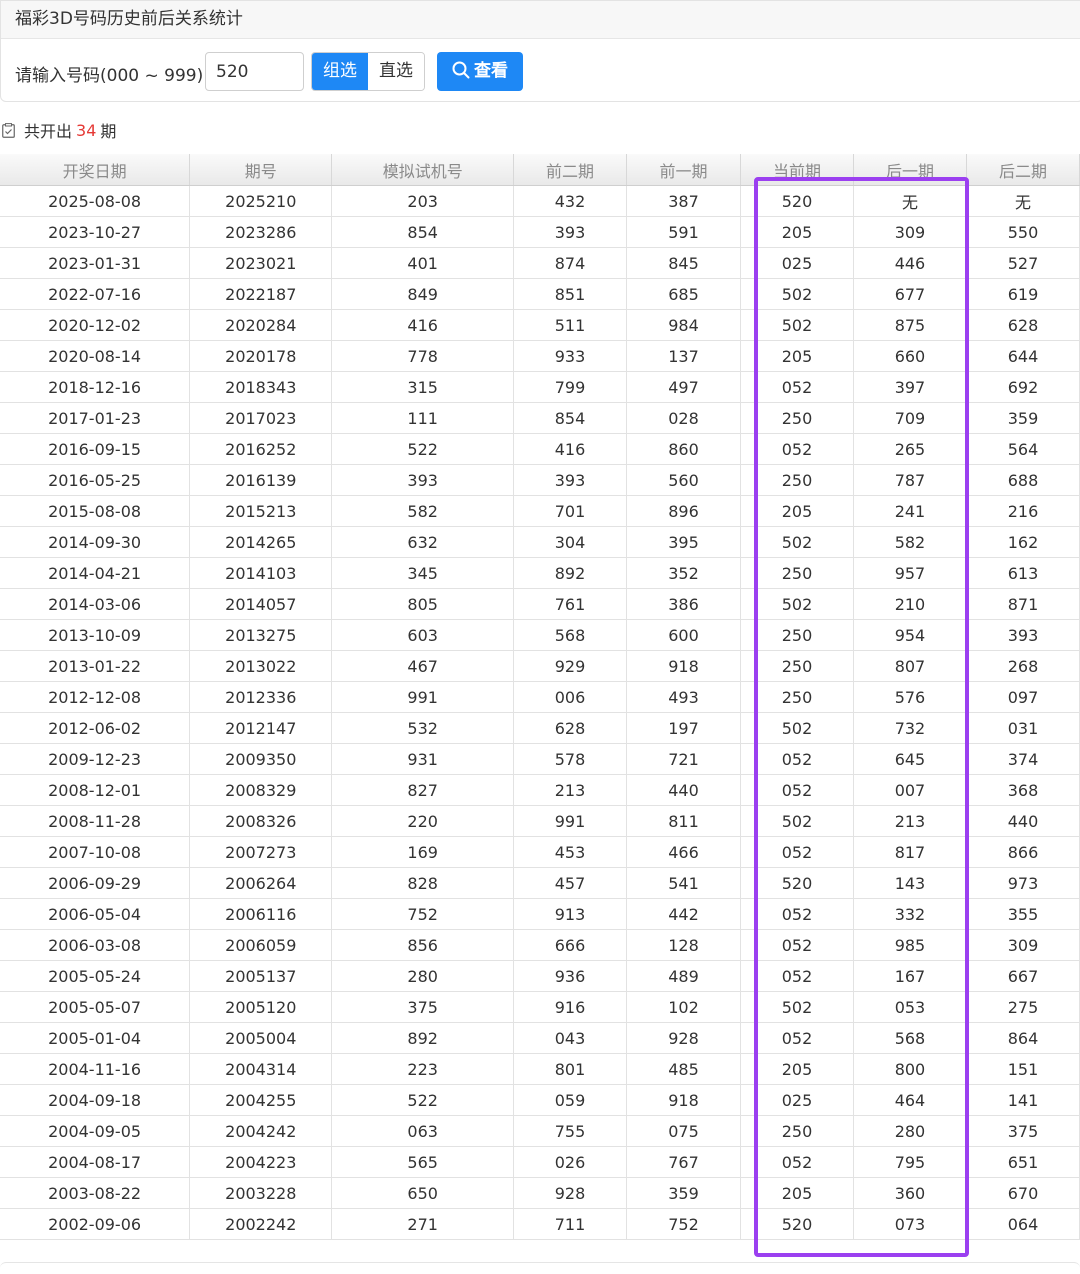  What do you see at coordinates (540, 1038) in the screenshot?
I see `table-row: 2005-01-04 2005004 892 043 928 052 568 864` at bounding box center [540, 1038].